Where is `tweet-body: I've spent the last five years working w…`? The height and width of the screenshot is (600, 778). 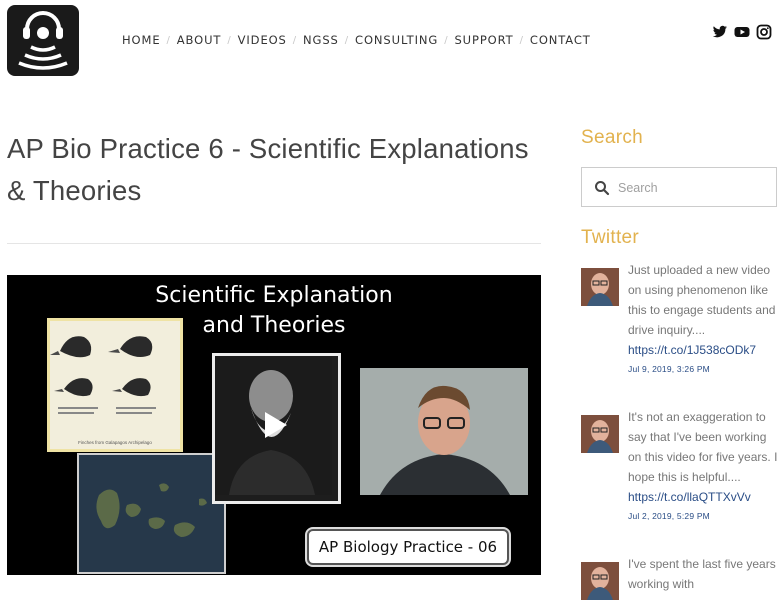
tweet-body: I've spent the last five years working w… is located at coordinates (703, 574).